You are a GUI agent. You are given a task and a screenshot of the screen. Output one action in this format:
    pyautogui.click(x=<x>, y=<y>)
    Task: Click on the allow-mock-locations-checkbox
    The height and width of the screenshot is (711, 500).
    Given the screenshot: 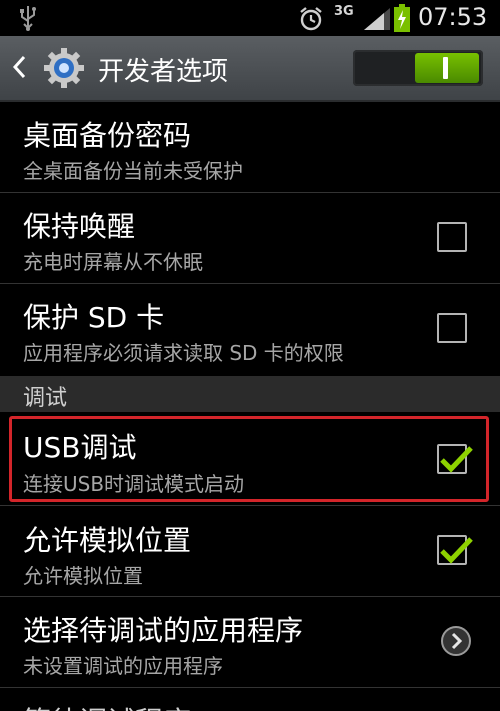 What is the action you would take?
    pyautogui.click(x=455, y=550)
    